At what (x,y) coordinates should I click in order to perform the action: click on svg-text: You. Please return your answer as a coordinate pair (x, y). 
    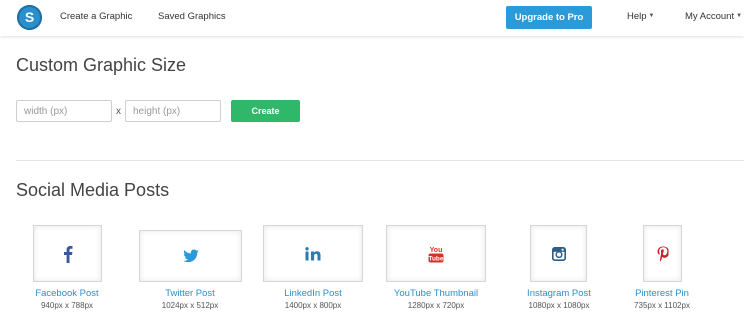
    Looking at the image, I should click on (436, 250).